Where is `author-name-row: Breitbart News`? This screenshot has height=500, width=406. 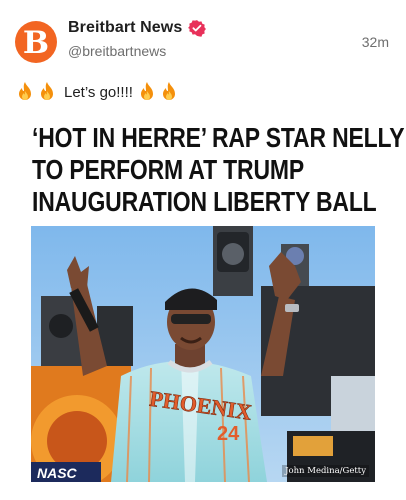 author-name-row: Breitbart News is located at coordinates (137, 28).